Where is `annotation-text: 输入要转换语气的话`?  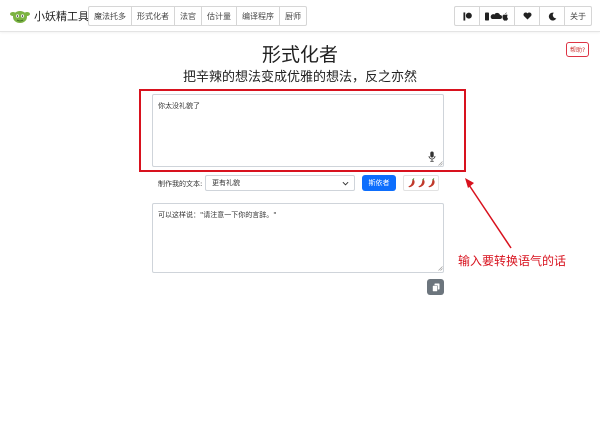 annotation-text: 输入要转换语气的话 is located at coordinates (512, 261).